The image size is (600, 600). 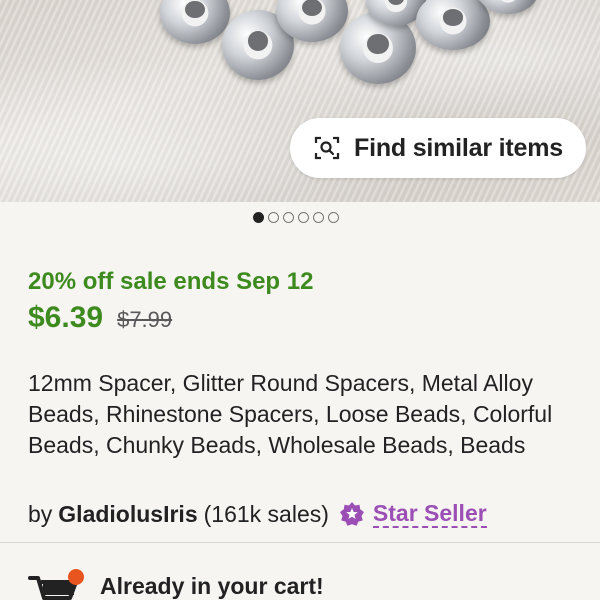 What do you see at coordinates (266, 513) in the screenshot?
I see `sales-count: (161k sales)` at bounding box center [266, 513].